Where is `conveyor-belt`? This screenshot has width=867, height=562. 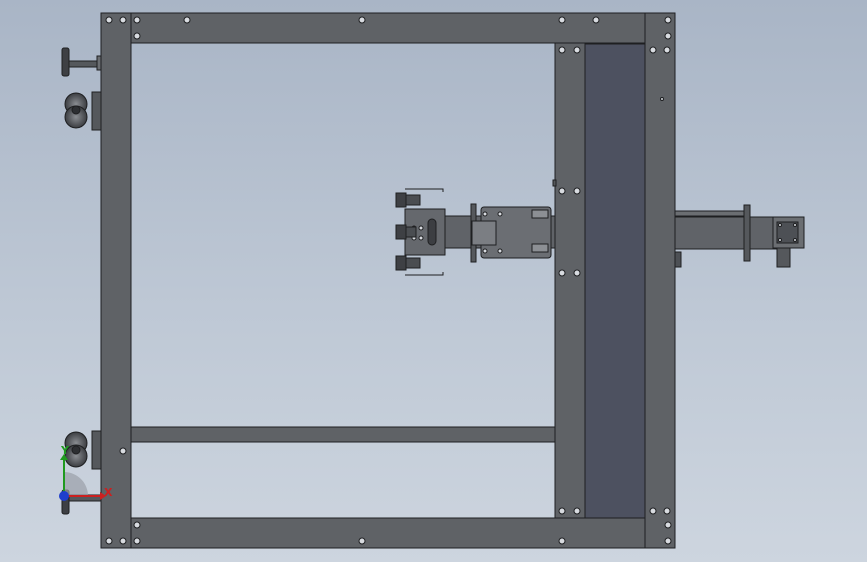
conveyor-belt is located at coordinates (615, 281).